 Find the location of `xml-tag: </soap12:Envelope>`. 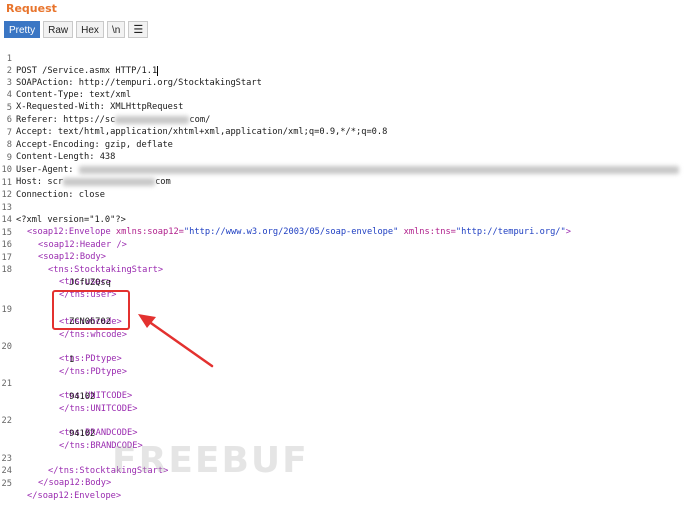

xml-tag: </soap12:Envelope> is located at coordinates (74, 496).